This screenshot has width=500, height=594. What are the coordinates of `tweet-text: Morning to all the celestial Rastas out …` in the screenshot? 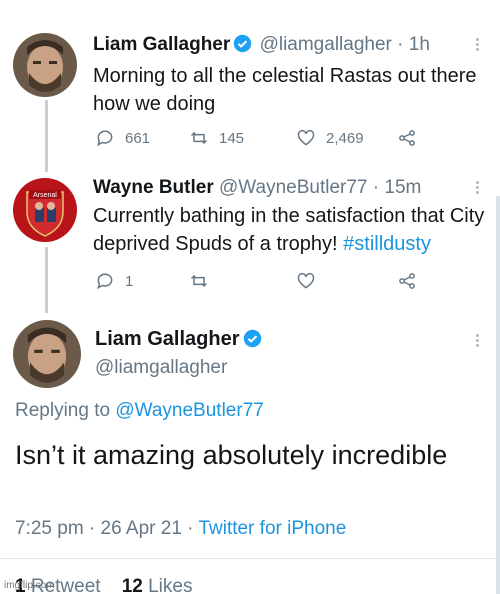 It's located at (285, 90).